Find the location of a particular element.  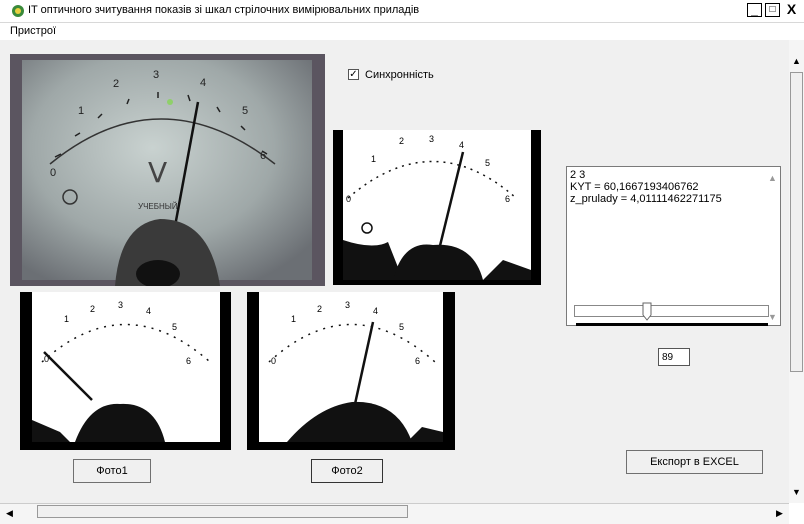

unit-symbol: V is located at coordinates (157, 172).